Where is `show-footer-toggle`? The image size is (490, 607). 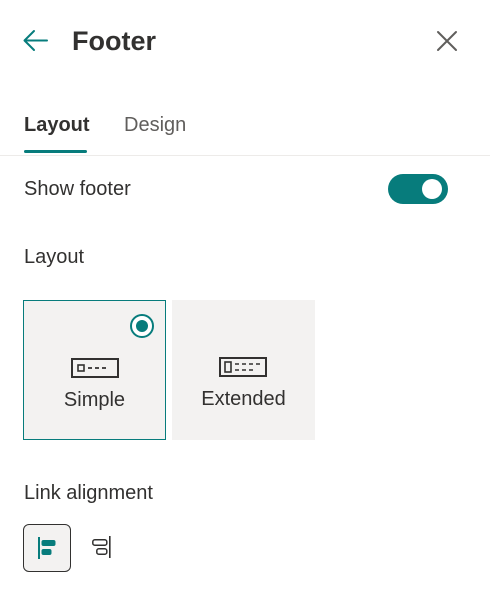 show-footer-toggle is located at coordinates (418, 189).